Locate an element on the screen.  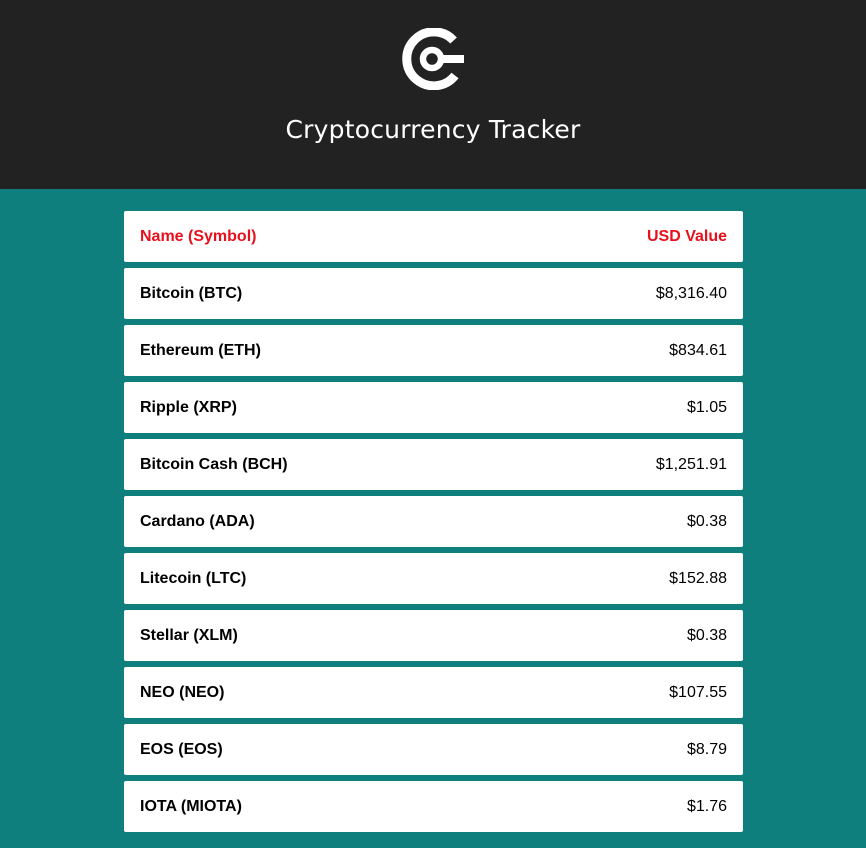
table-row: NEO (NEO) $107.55 is located at coordinates (433, 692).